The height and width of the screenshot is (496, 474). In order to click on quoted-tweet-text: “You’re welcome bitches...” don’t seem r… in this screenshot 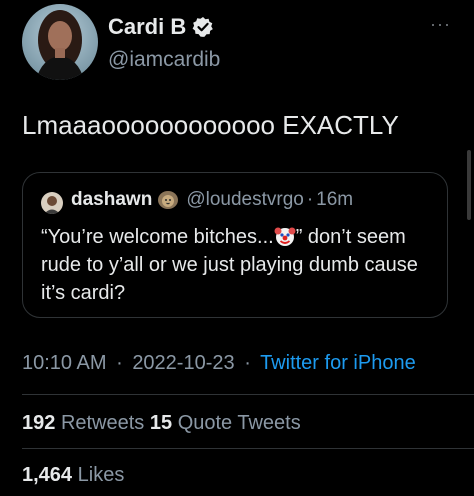, I will do `click(238, 265)`.